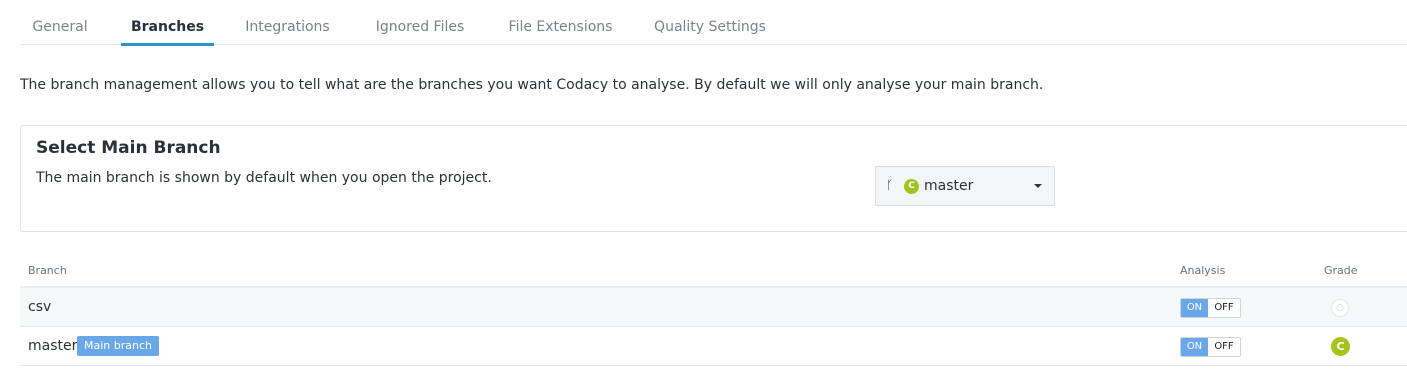 This screenshot has width=1407, height=387. I want to click on main-branch-badge: Main branch, so click(118, 346).